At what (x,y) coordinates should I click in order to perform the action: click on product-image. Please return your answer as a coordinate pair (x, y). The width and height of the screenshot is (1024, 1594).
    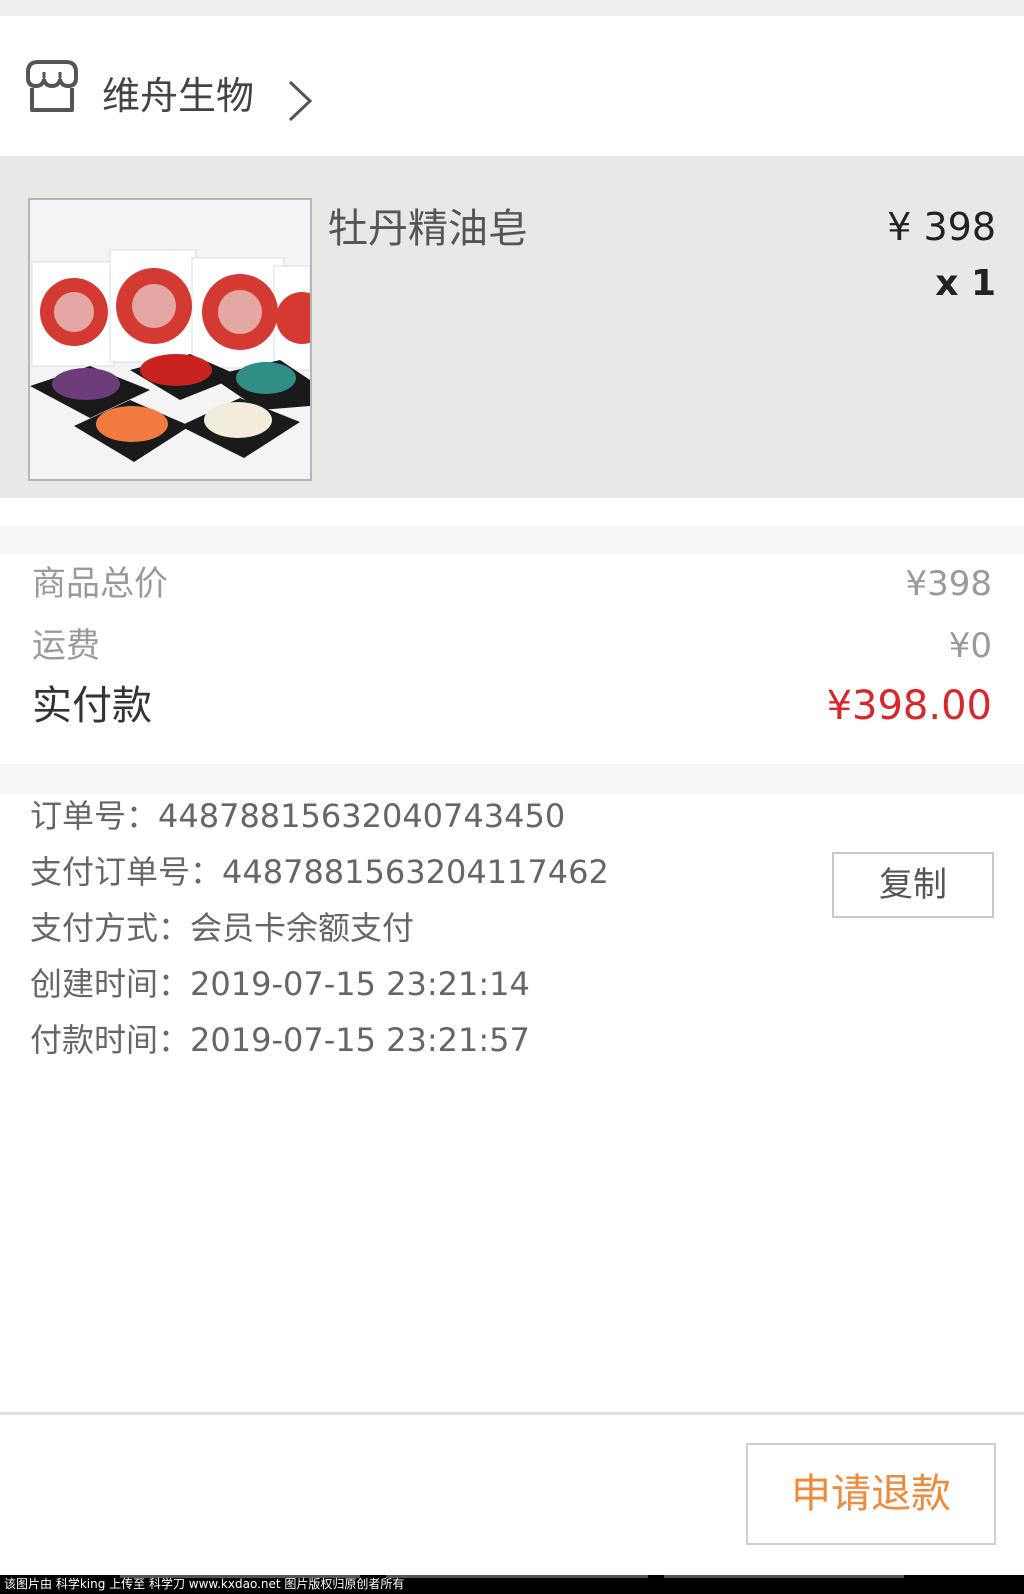
    Looking at the image, I should click on (170, 339).